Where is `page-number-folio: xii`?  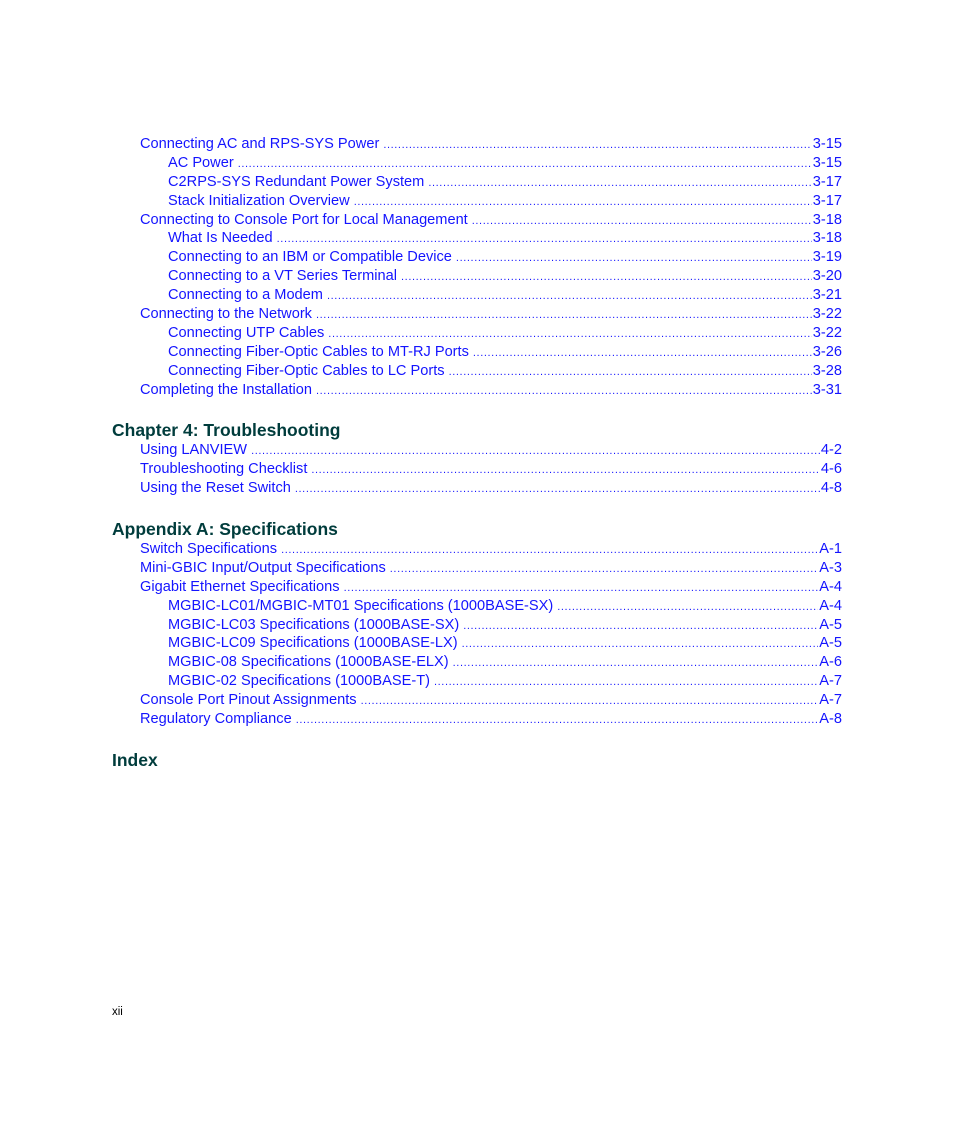
page-number-folio: xii is located at coordinates (117, 1012).